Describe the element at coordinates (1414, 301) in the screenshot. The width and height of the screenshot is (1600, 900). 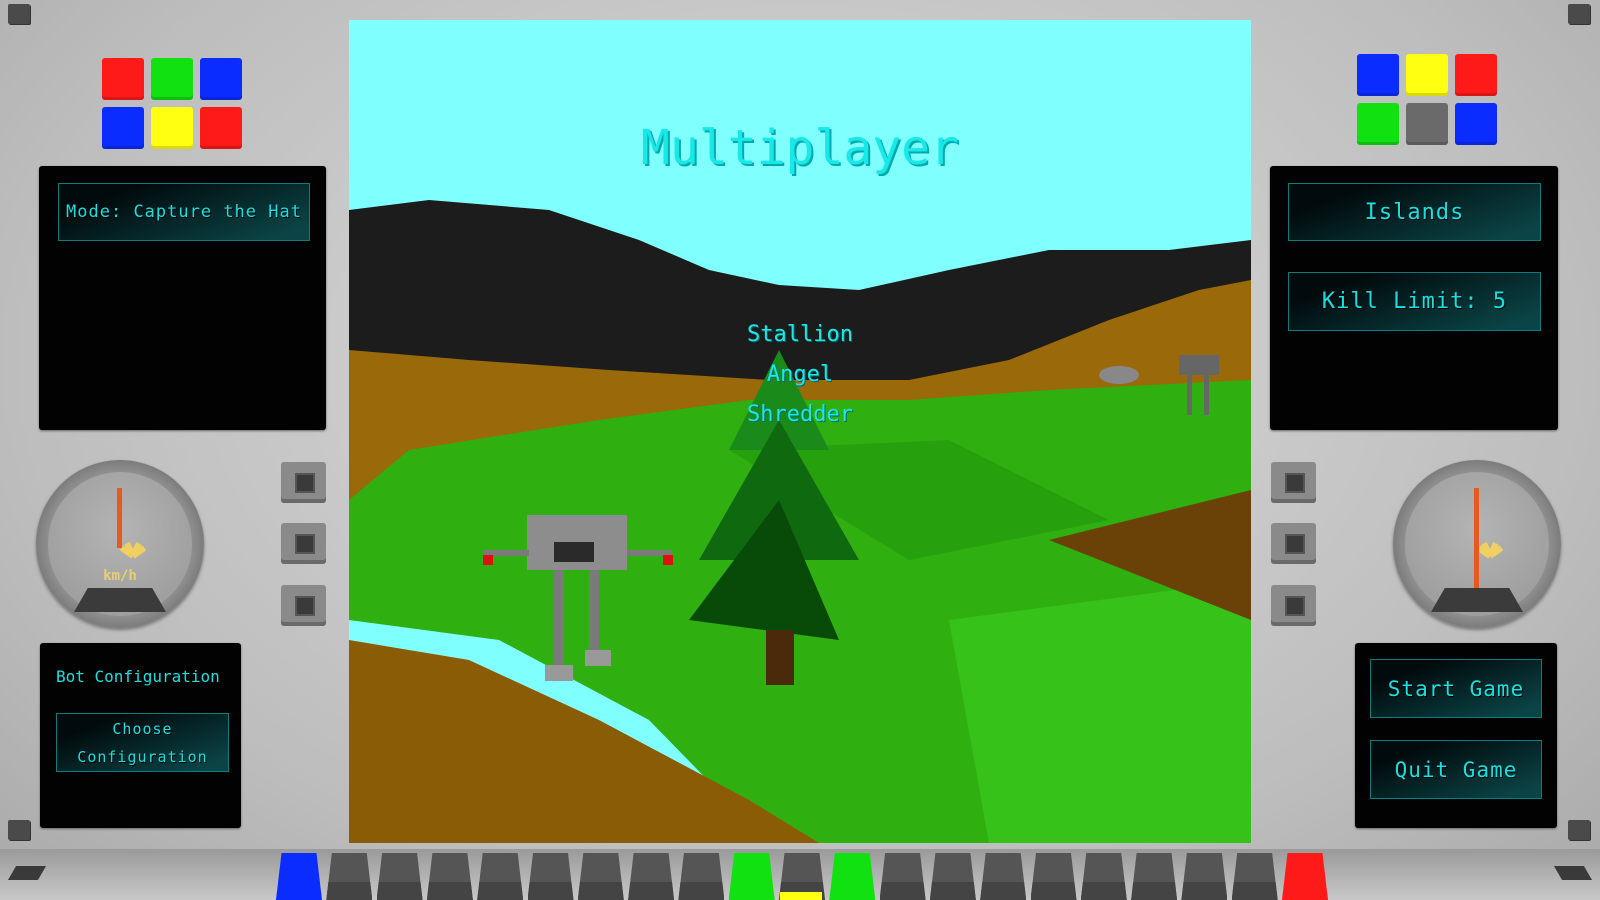
I see `kill-limit-button: Kill Limit: 5` at that location.